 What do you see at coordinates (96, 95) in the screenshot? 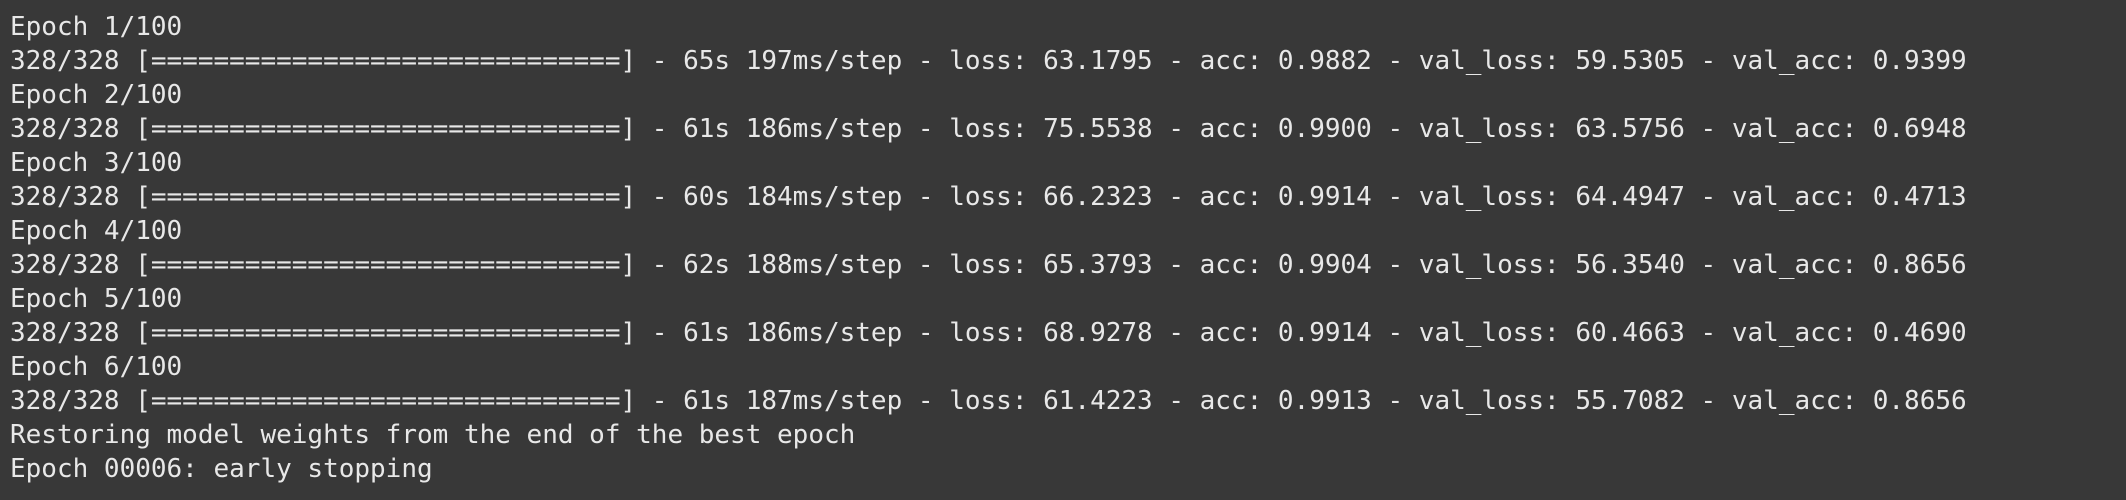
I see `epoch-header: Epoch 2/100` at bounding box center [96, 95].